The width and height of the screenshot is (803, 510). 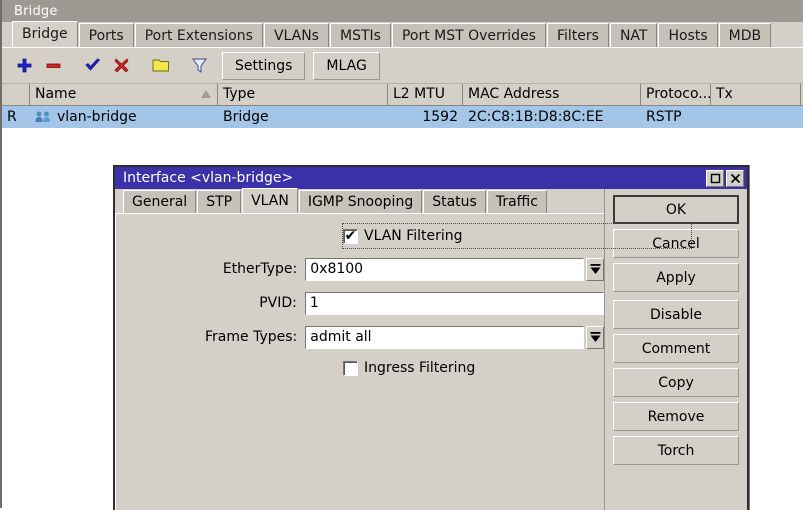 What do you see at coordinates (270, 200) in the screenshot?
I see `dialog-tab-vlan: VLAN` at bounding box center [270, 200].